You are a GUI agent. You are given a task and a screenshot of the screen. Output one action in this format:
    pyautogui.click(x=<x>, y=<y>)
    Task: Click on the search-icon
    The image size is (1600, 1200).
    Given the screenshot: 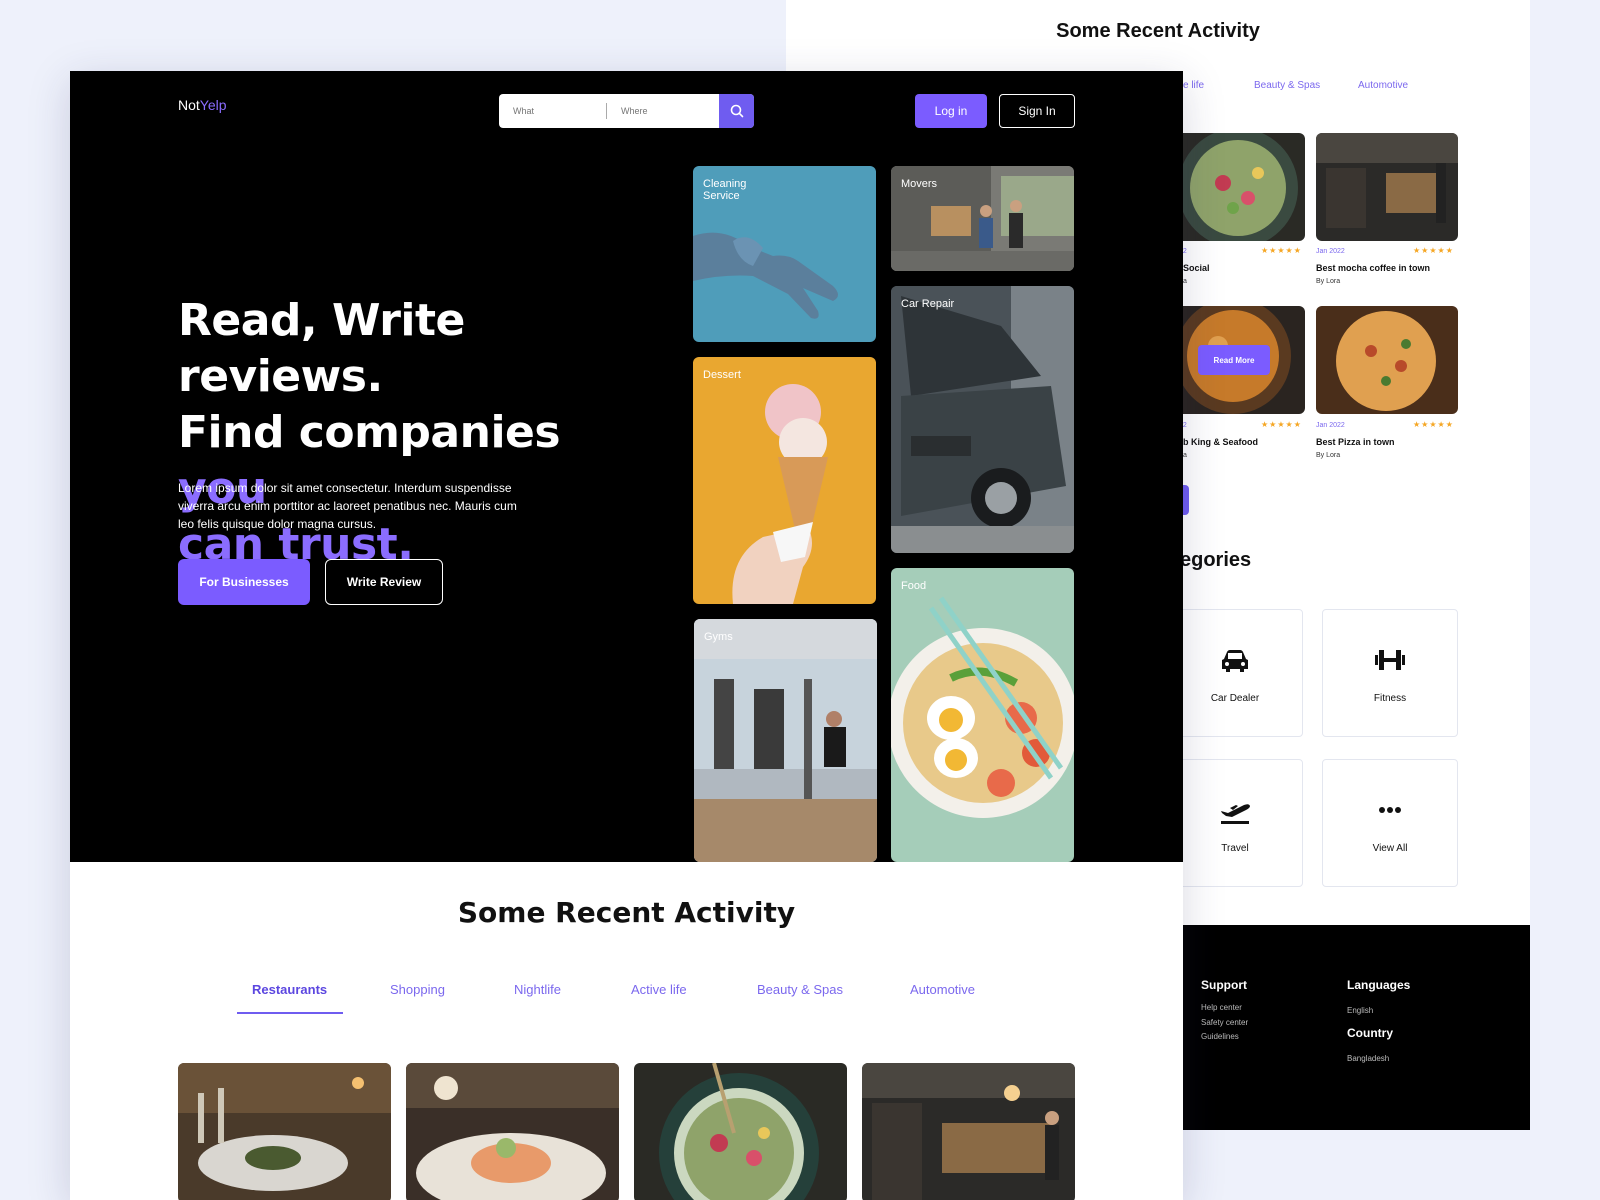 What is the action you would take?
    pyautogui.click(x=736, y=111)
    